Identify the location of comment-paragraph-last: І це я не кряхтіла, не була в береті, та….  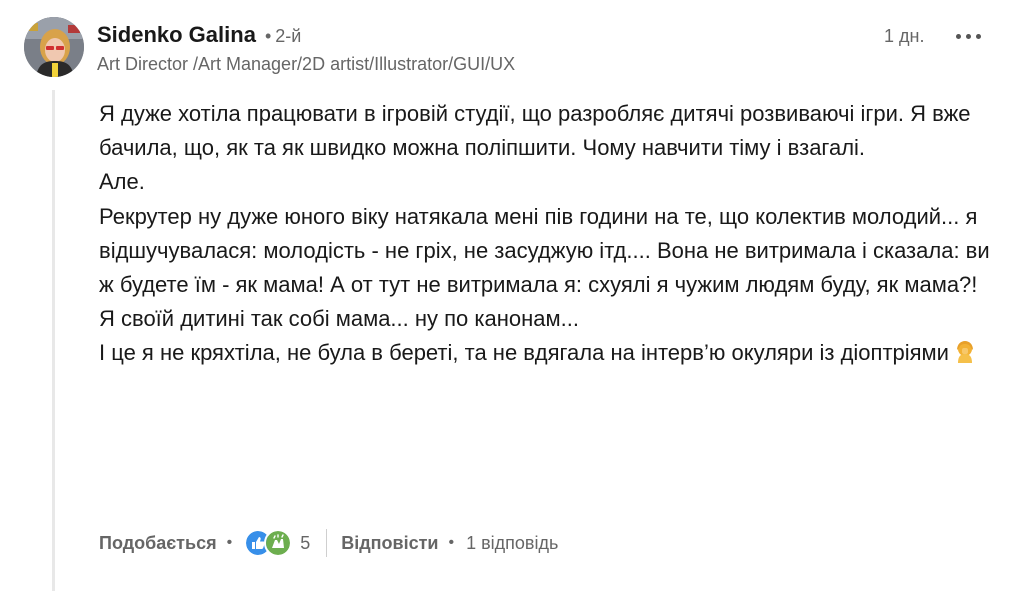
(549, 354).